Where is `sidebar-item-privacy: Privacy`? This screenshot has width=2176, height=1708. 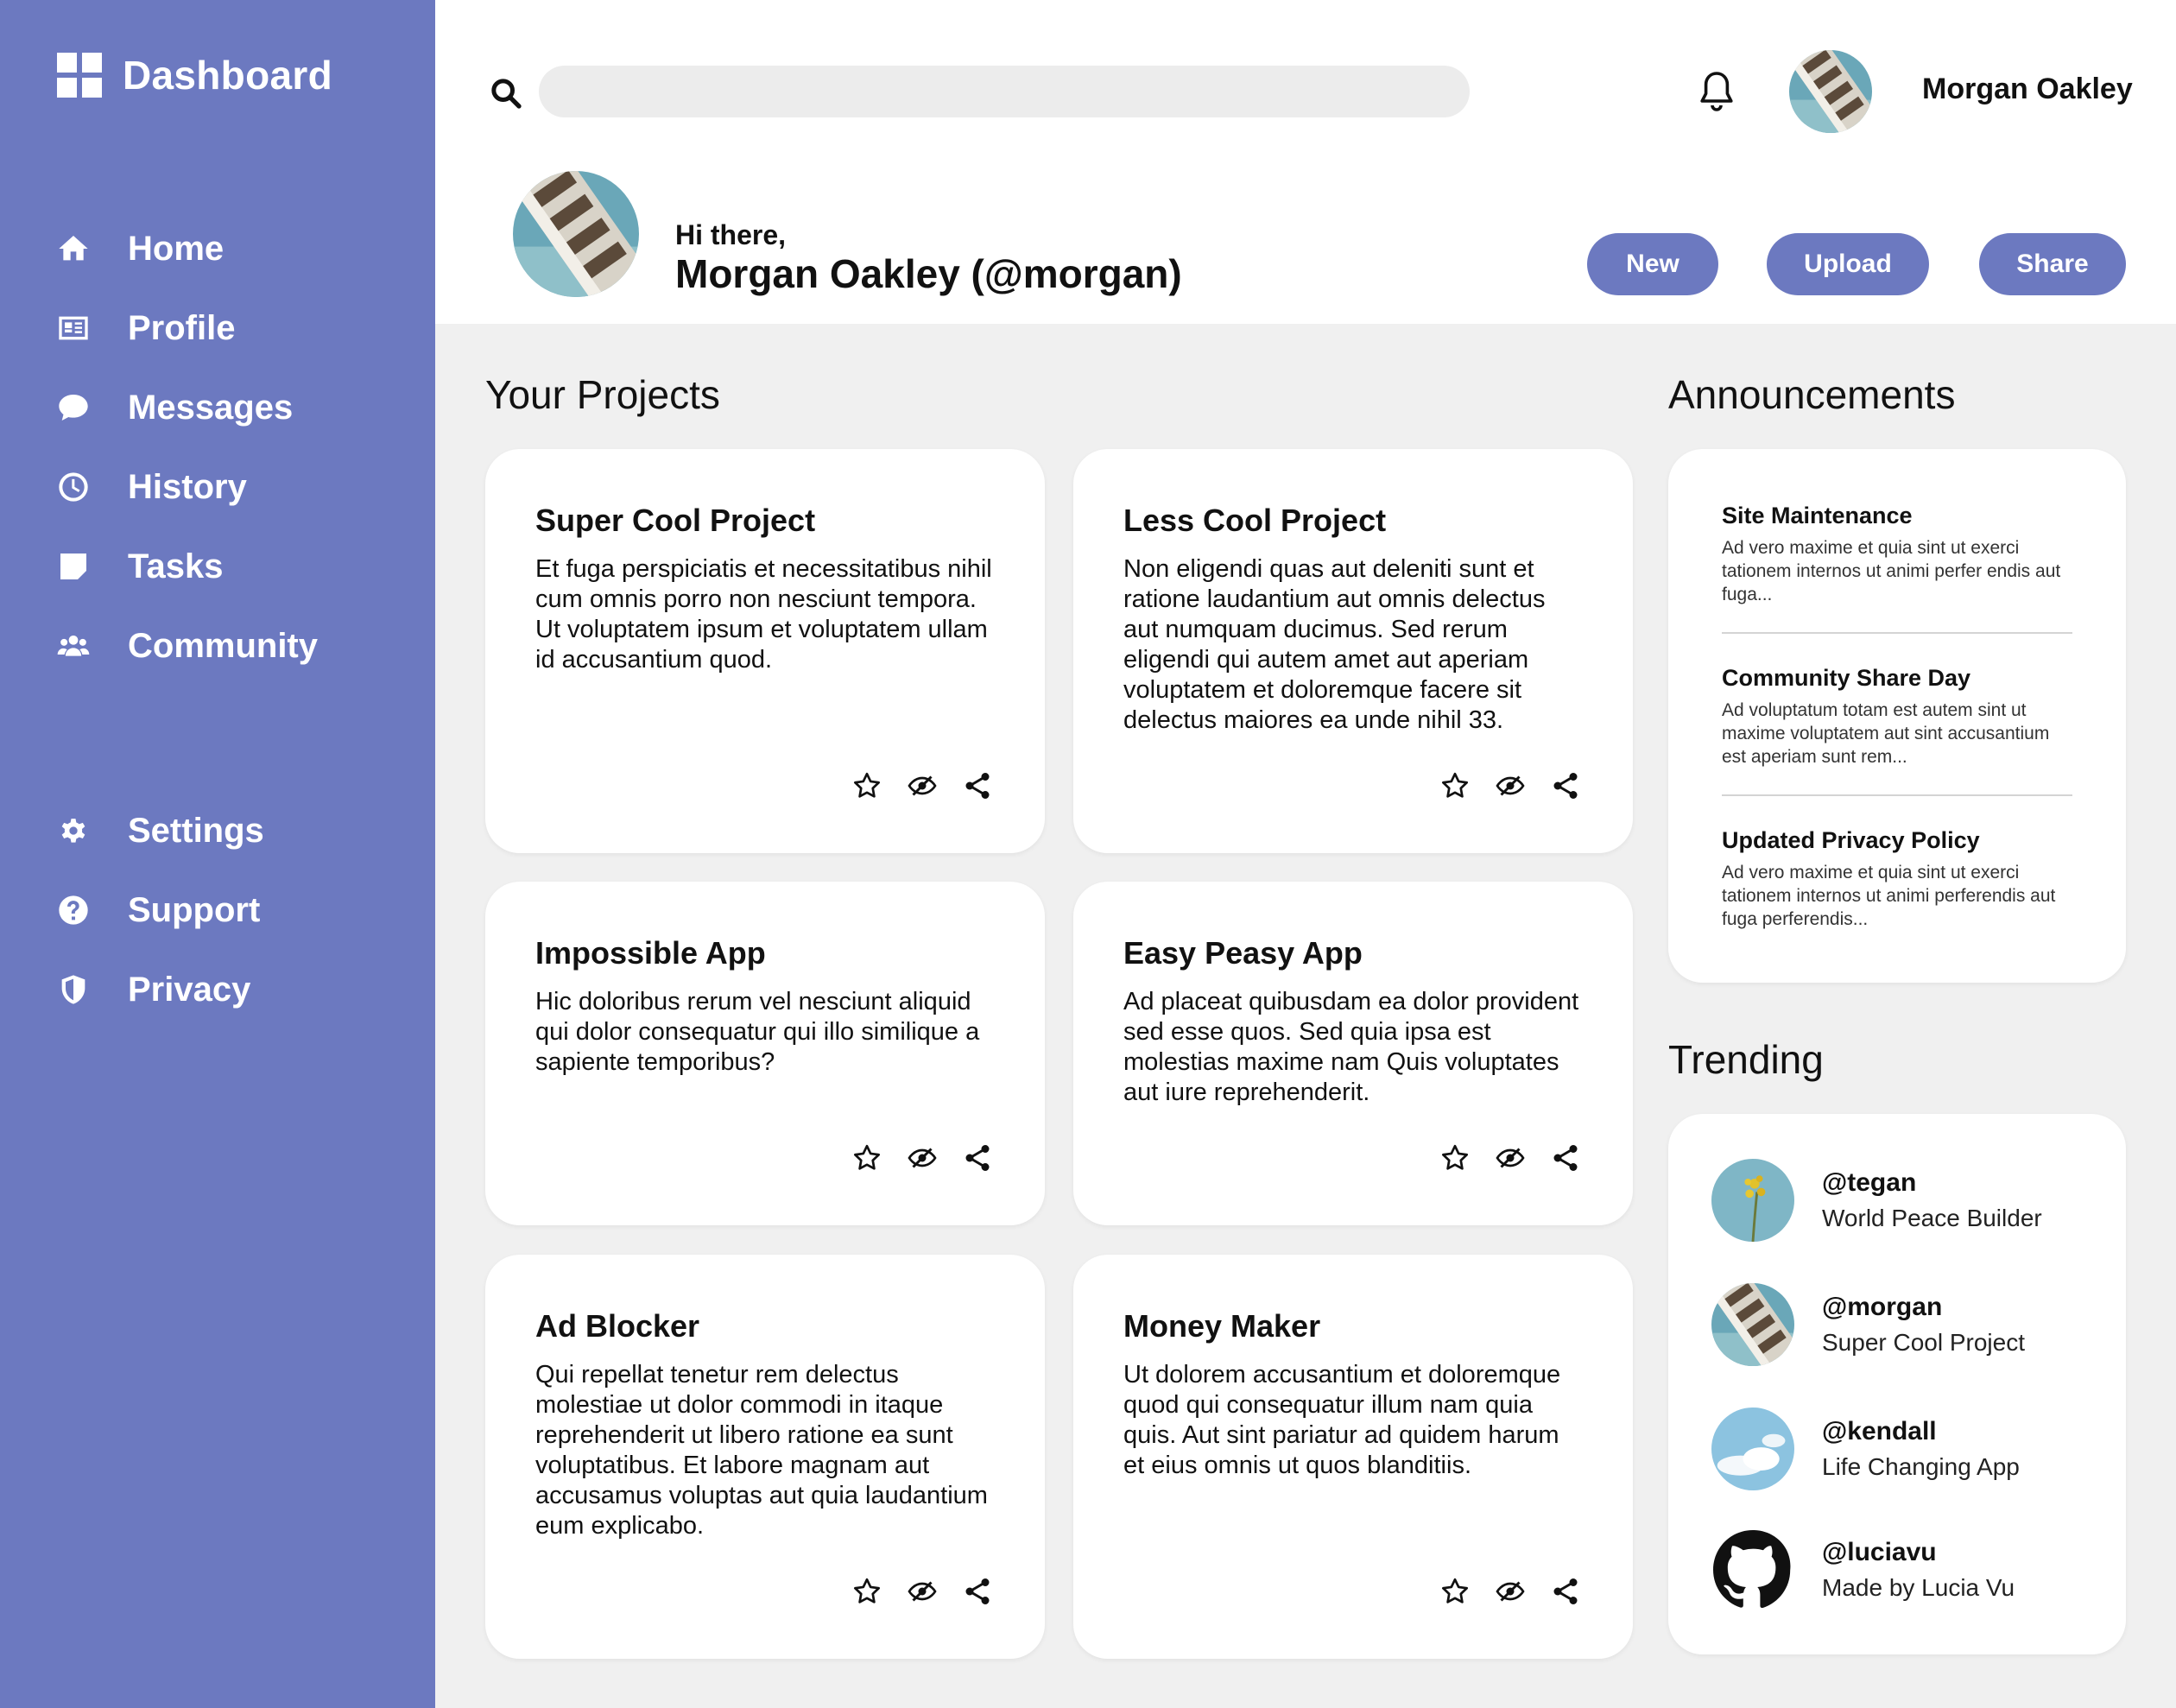 sidebar-item-privacy: Privacy is located at coordinates (235, 989).